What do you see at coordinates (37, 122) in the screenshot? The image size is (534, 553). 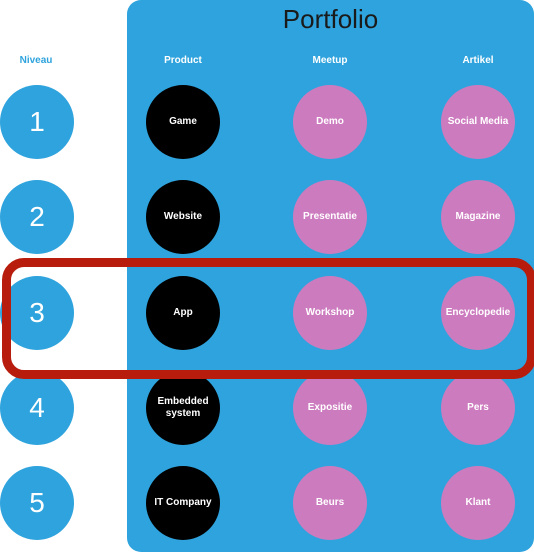 I see `level-circle-1: 1` at bounding box center [37, 122].